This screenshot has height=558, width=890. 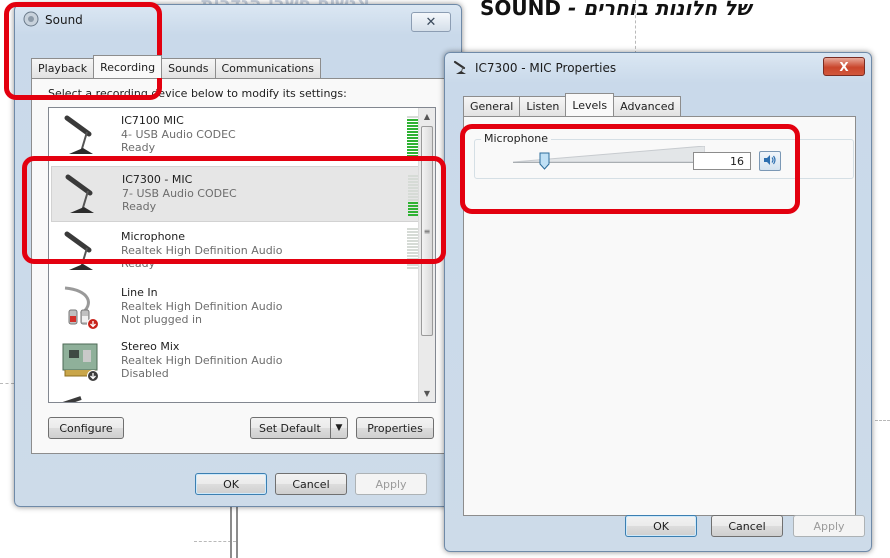 I want to click on properties-tabs: General Listen Levels Advanced, so click(x=572, y=104).